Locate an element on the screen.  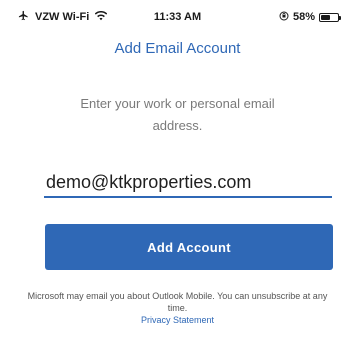
status-time: 11:33 AM is located at coordinates (177, 17).